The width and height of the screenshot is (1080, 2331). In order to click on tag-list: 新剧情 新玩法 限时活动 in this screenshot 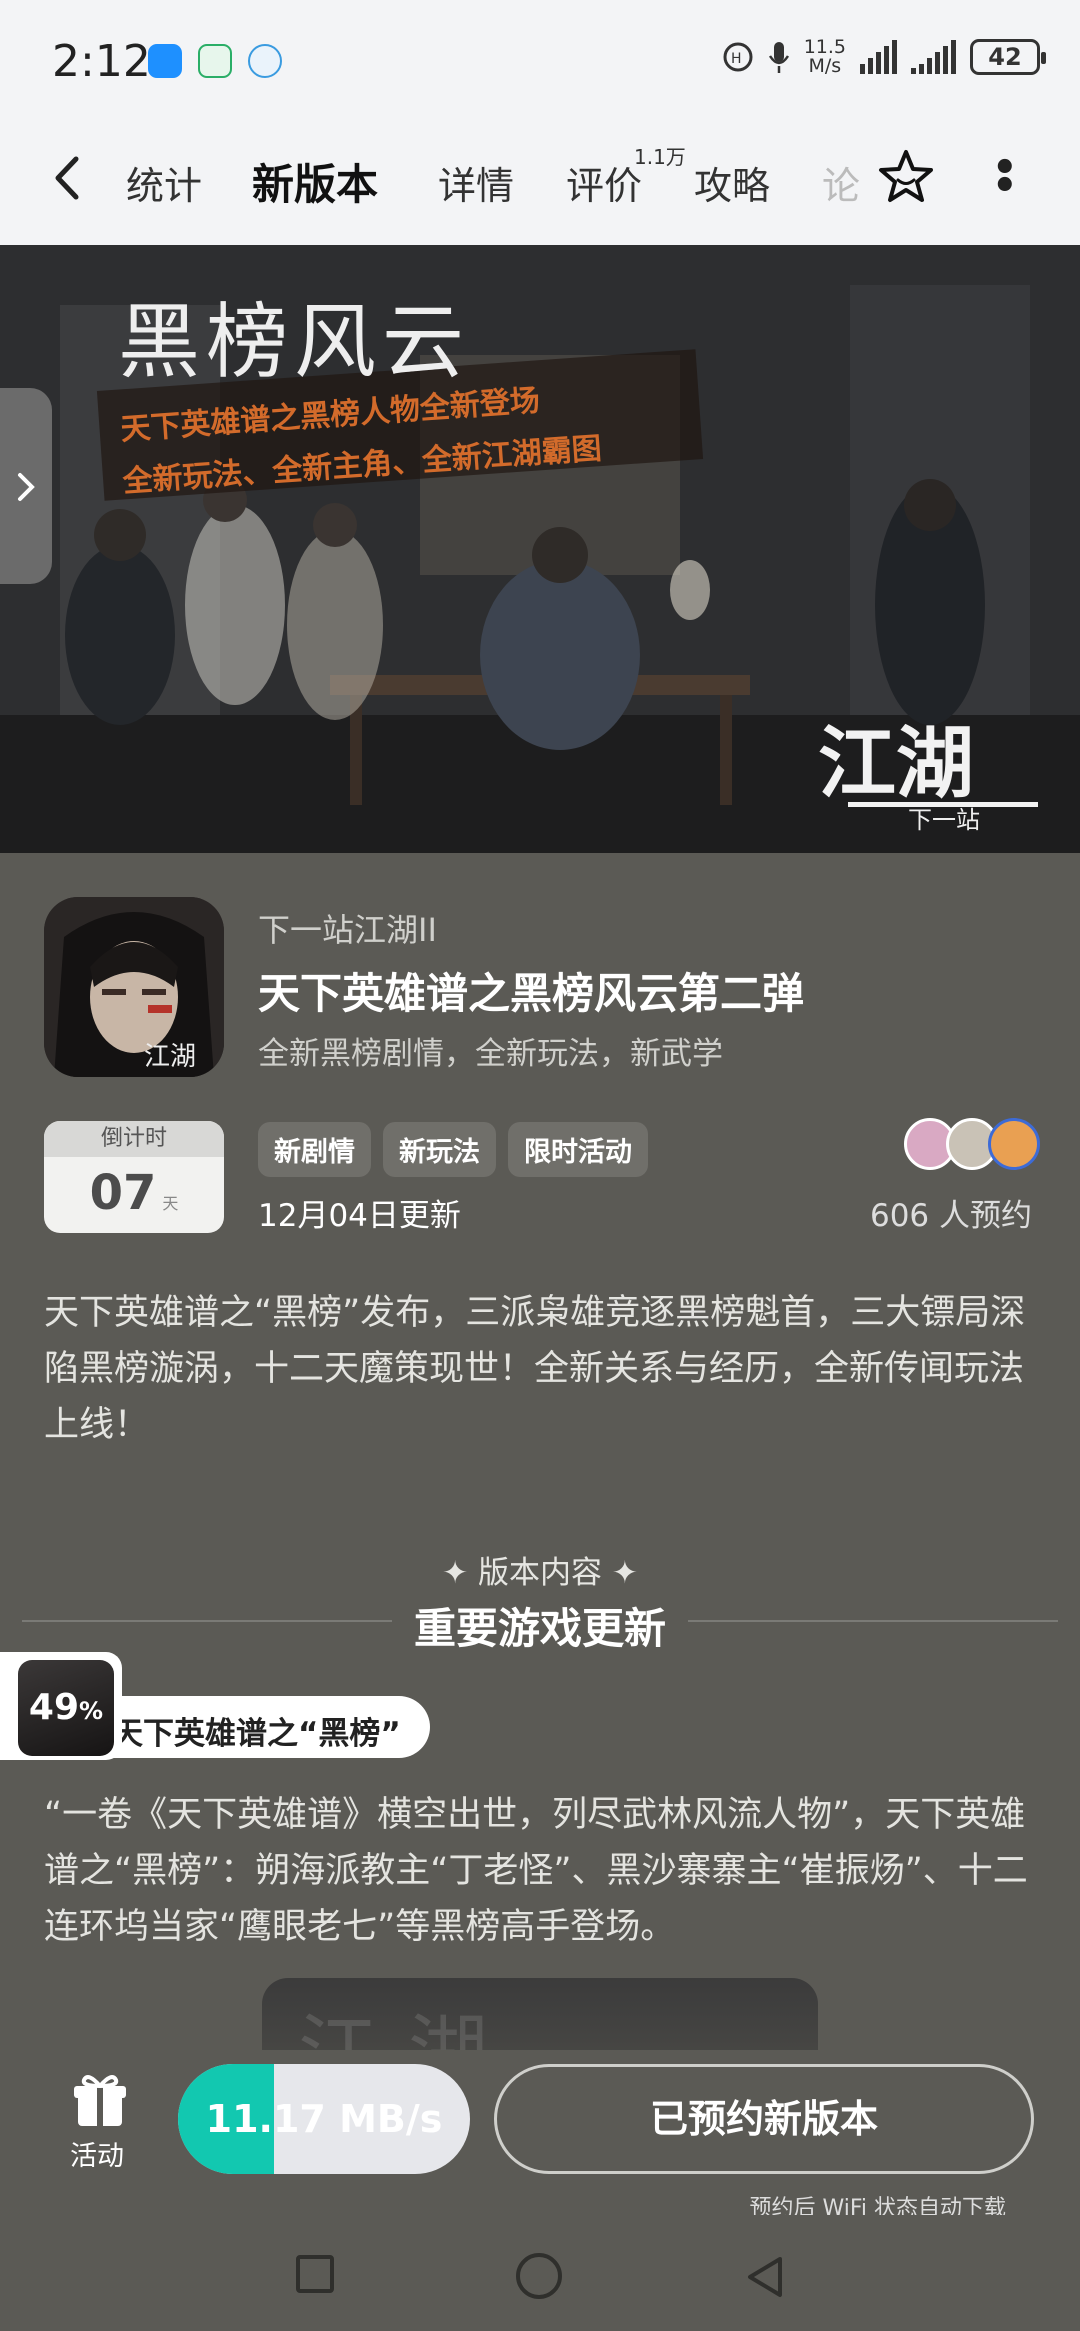, I will do `click(453, 1149)`.